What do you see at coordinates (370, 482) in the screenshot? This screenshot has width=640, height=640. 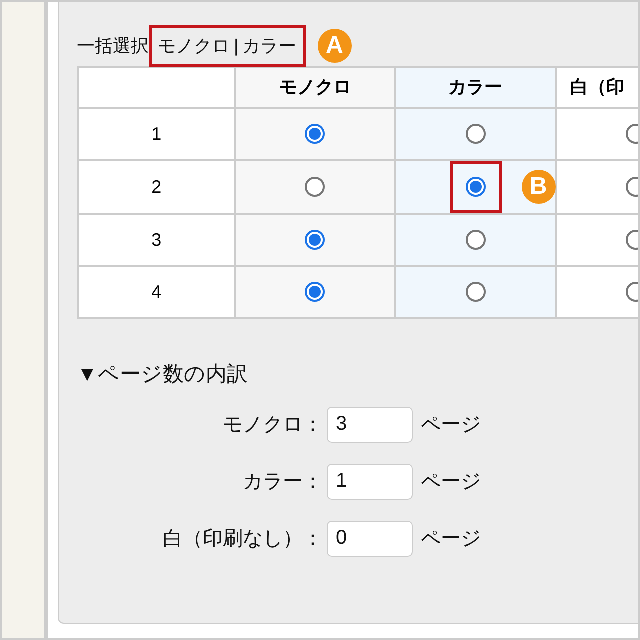 I see `input-field: 1` at bounding box center [370, 482].